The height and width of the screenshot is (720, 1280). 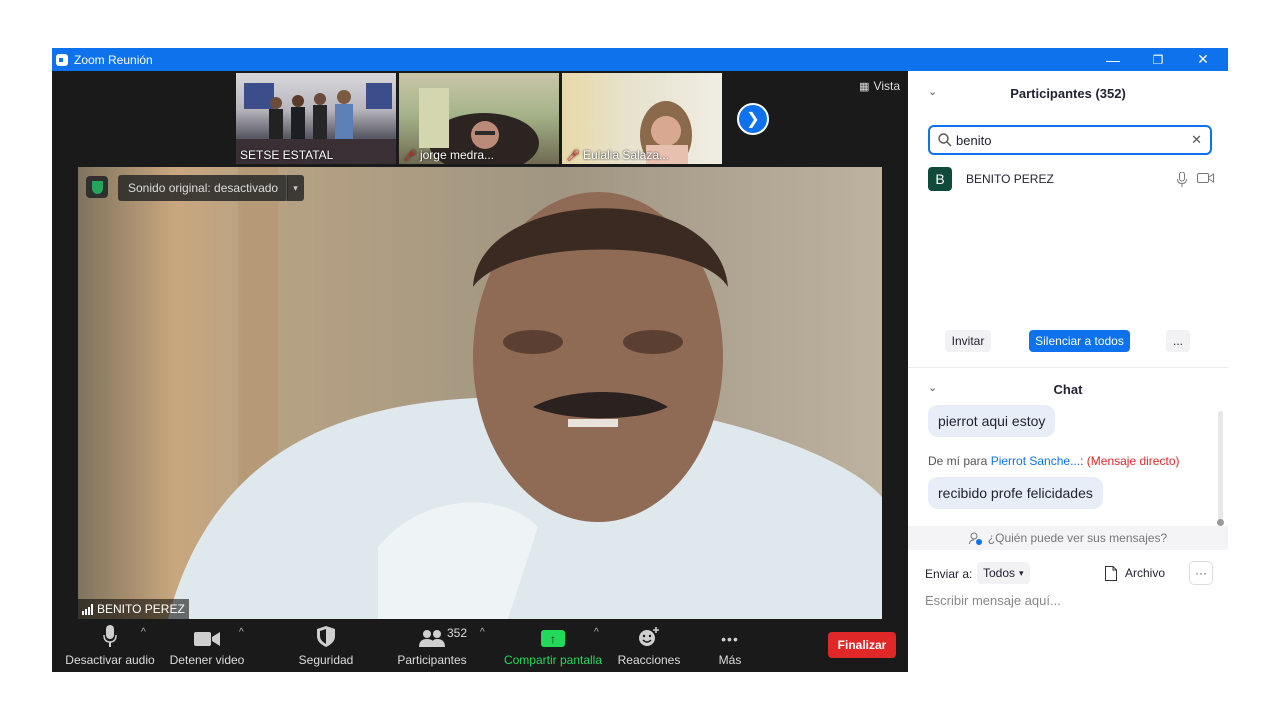 What do you see at coordinates (143, 632) in the screenshot?
I see `audio-options-caret: ^` at bounding box center [143, 632].